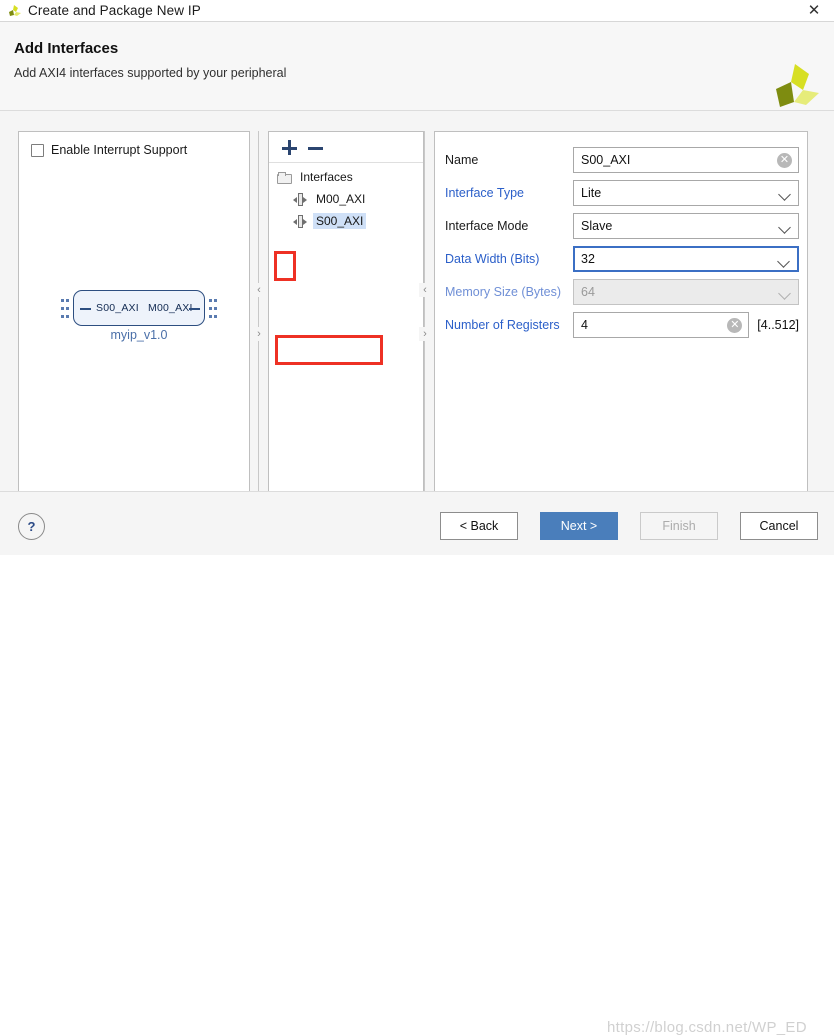 The image size is (834, 1036). What do you see at coordinates (417, 10) in the screenshot?
I see `window-titlebar: Create and Package New IP ✕` at bounding box center [417, 10].